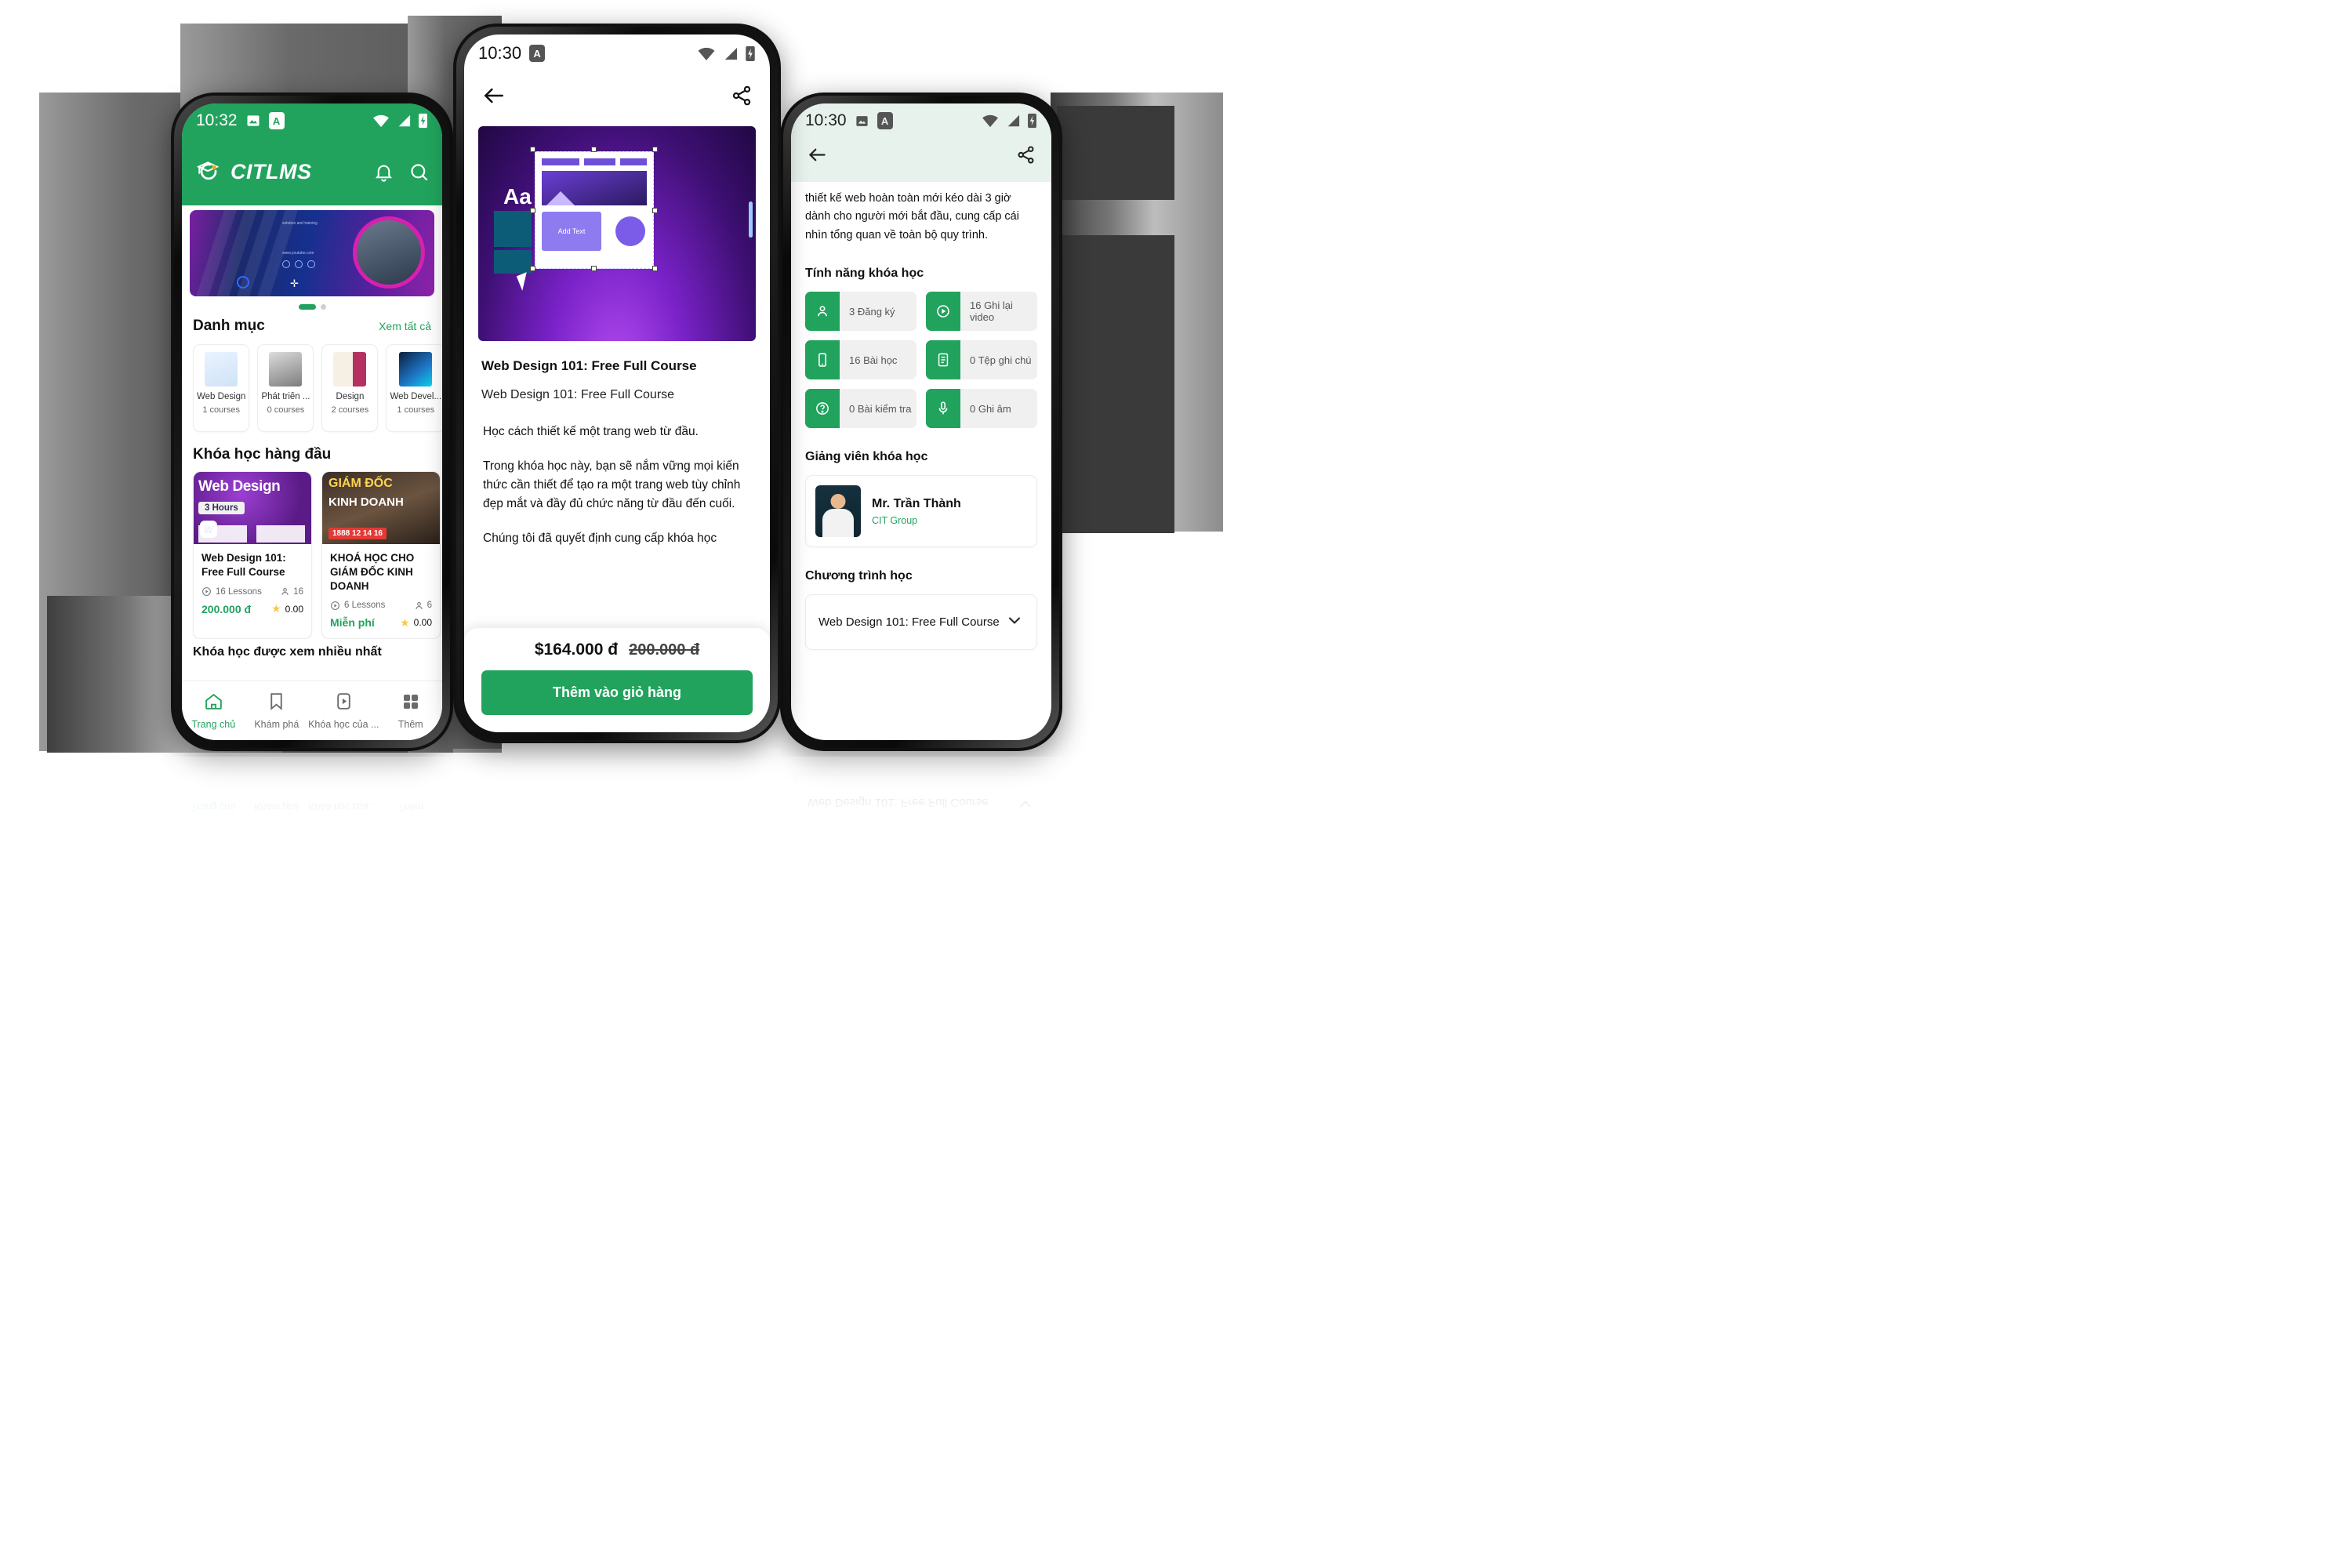 This screenshot has height=1568, width=2352. I want to click on signal-icon, so click(1013, 121).